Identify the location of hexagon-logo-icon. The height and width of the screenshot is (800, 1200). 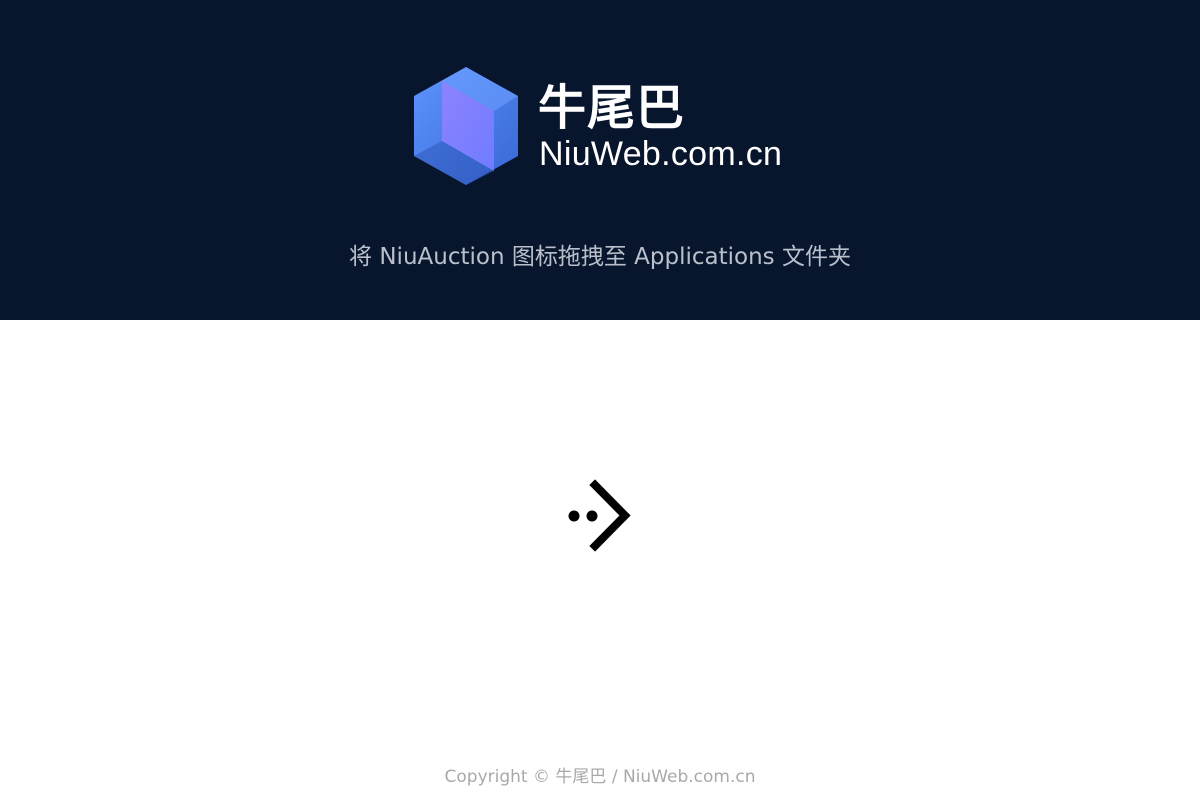
(466, 126).